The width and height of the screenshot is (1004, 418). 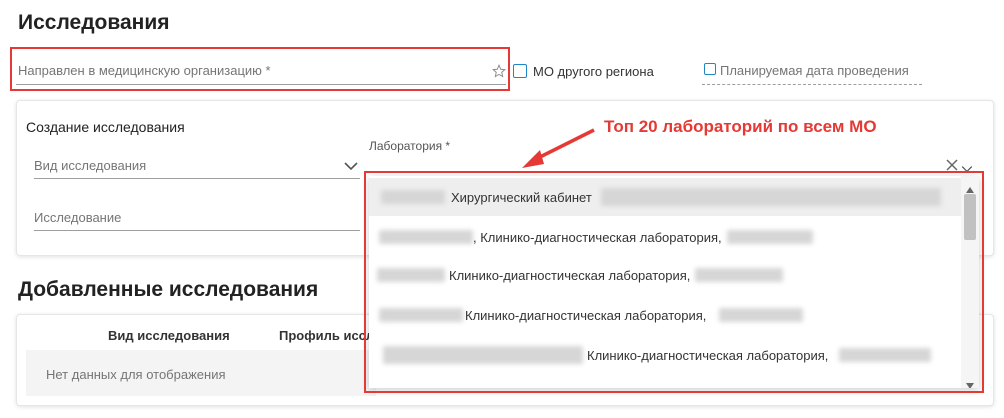 What do you see at coordinates (410, 146) in the screenshot?
I see `laboratory-field-label: Лаборатория *` at bounding box center [410, 146].